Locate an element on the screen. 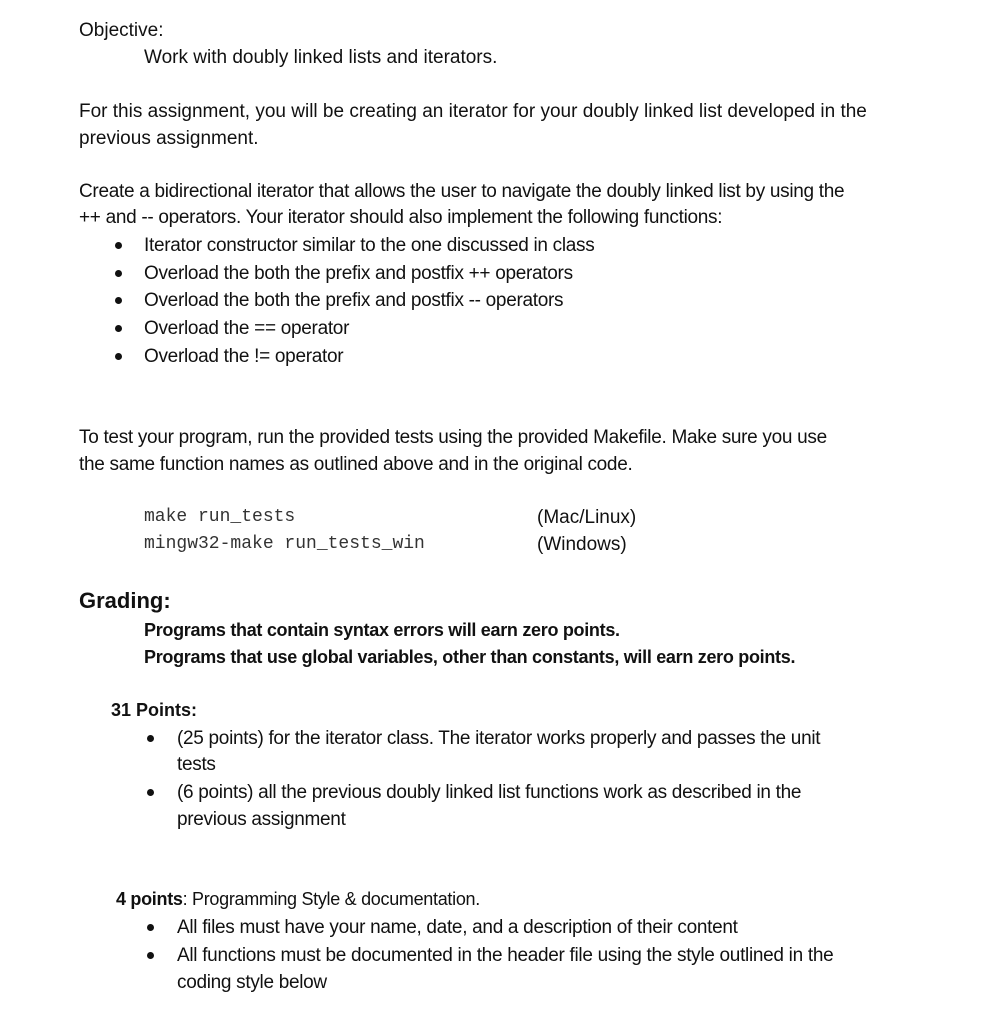 This screenshot has width=987, height=1024. list-item-continuation: coding style below is located at coordinates (252, 982).